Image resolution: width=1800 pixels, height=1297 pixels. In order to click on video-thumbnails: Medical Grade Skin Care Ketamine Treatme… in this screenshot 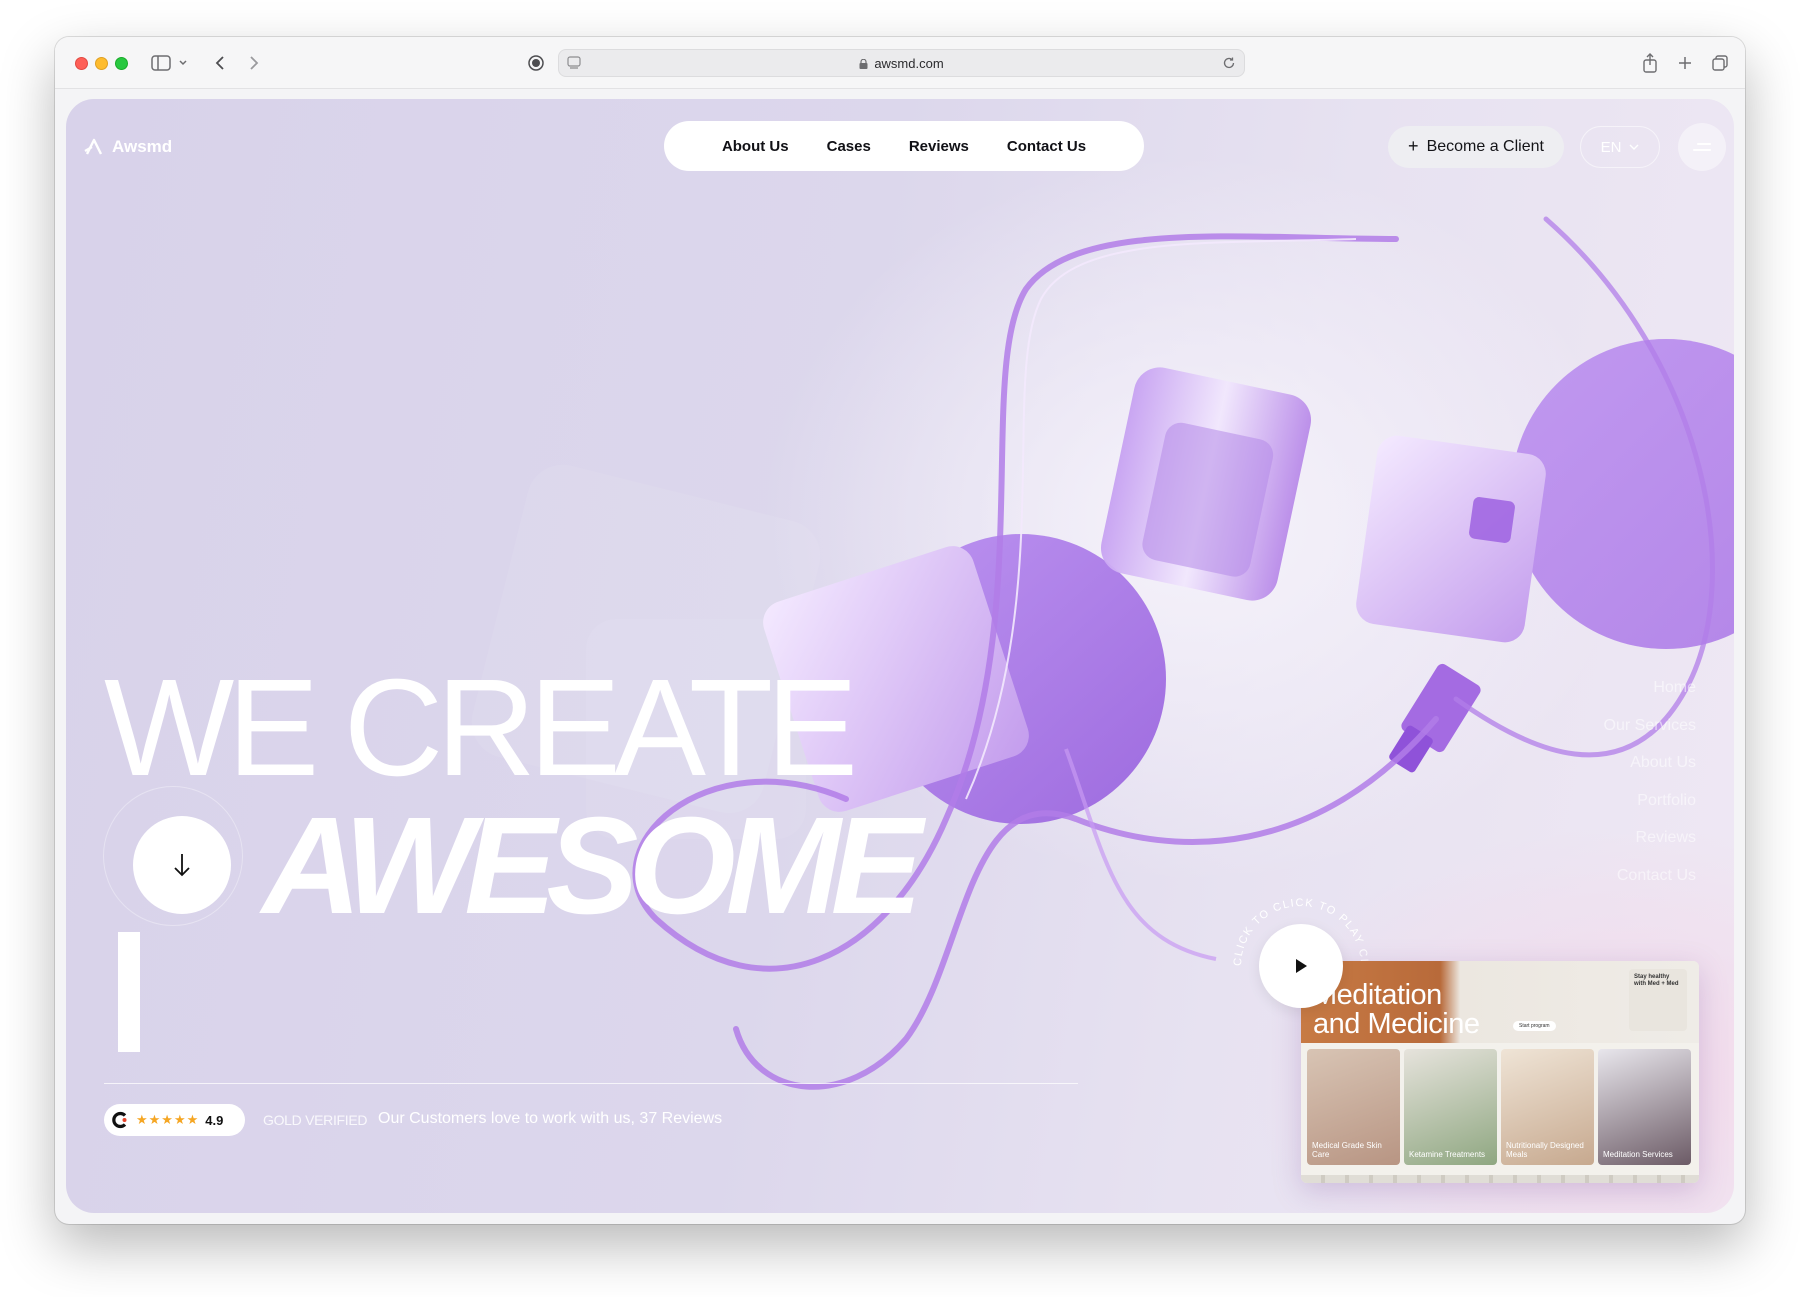, I will do `click(1499, 1107)`.